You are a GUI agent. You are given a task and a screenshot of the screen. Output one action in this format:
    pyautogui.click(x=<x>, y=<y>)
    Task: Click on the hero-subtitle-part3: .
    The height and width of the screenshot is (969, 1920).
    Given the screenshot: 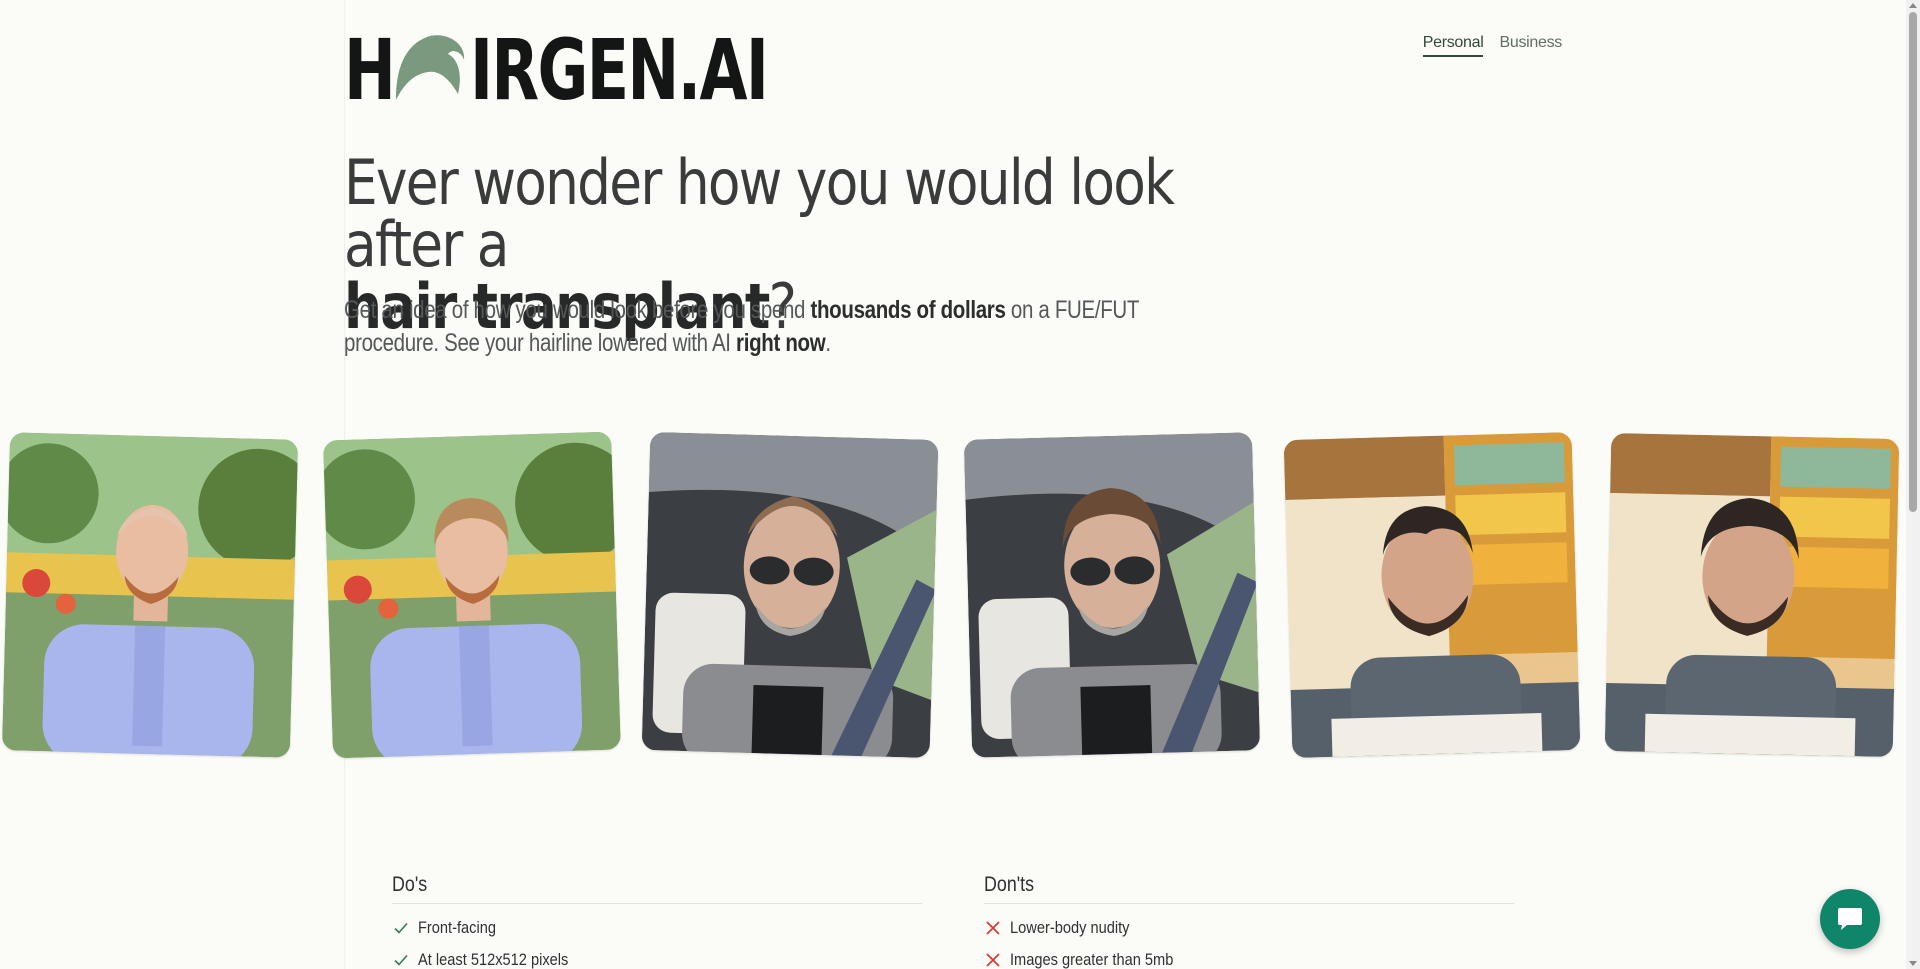 What is the action you would take?
    pyautogui.click(x=828, y=343)
    